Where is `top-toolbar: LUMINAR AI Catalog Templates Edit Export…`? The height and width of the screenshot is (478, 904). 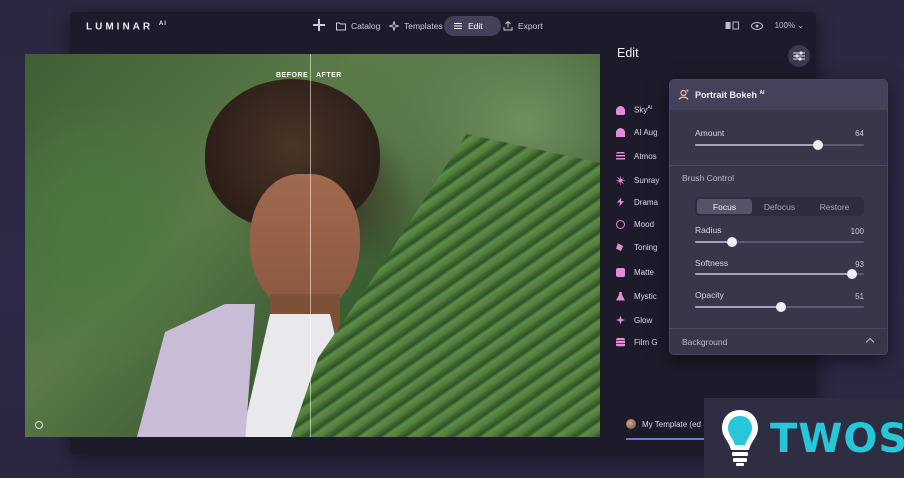 top-toolbar: LUMINAR AI Catalog Templates Edit Export… is located at coordinates (443, 27).